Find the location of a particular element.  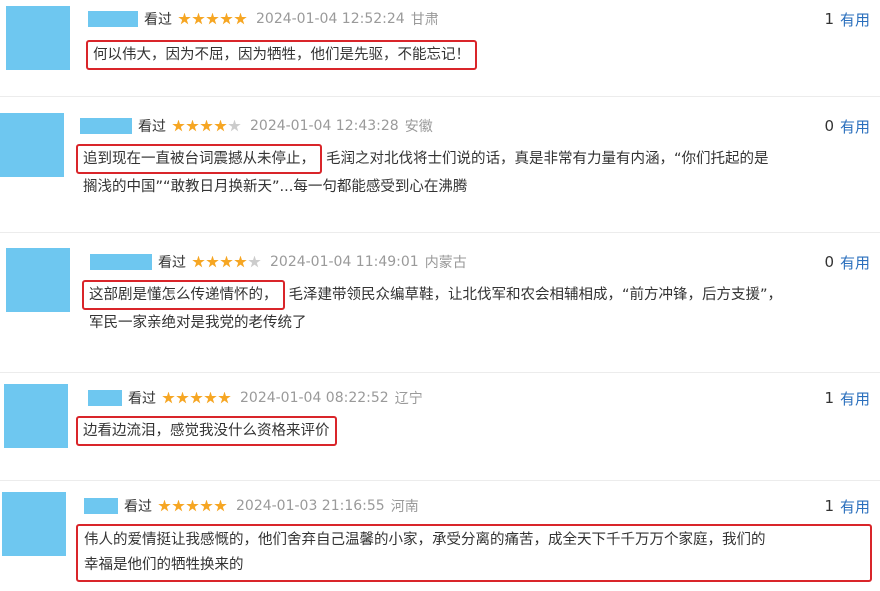

highlighted-text: 何以伟大，因为不屈，因为牺牲，他们是先驱，不能忘记！ is located at coordinates (281, 55).